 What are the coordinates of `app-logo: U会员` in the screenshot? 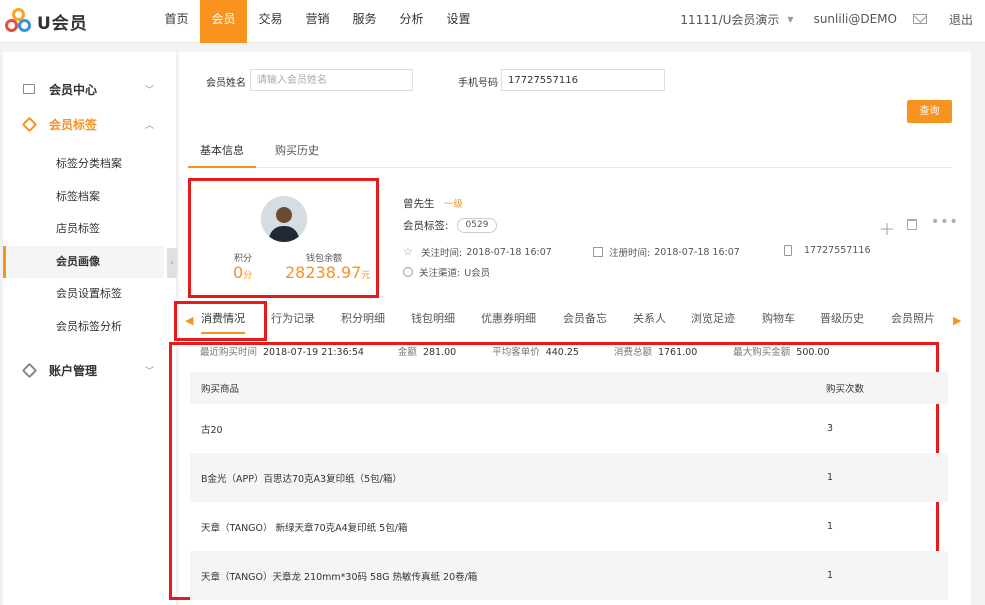 It's located at (46, 21).